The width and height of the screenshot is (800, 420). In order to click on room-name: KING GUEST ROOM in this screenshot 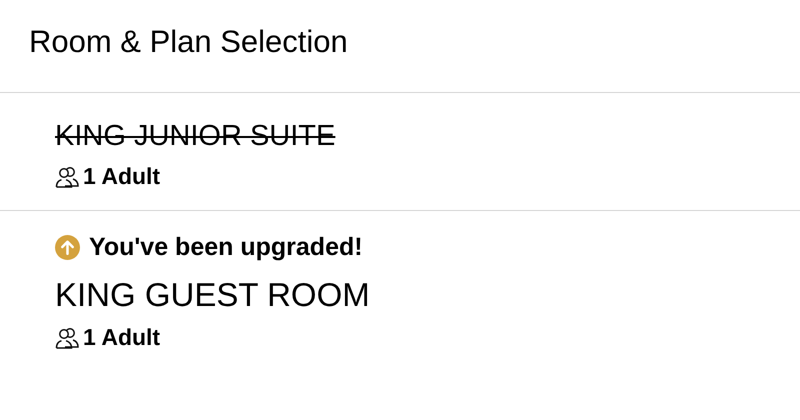, I will do `click(213, 295)`.